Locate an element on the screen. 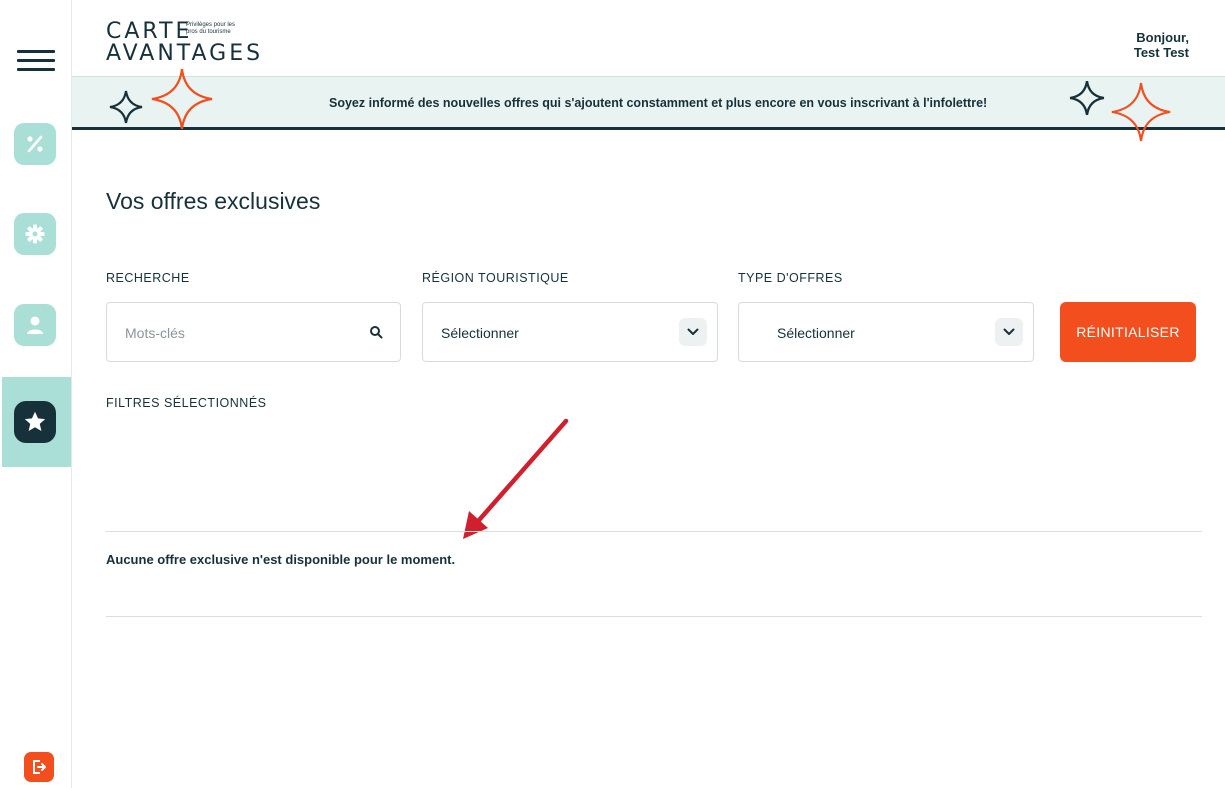 The height and width of the screenshot is (788, 1225). star-icon is located at coordinates (35, 421).